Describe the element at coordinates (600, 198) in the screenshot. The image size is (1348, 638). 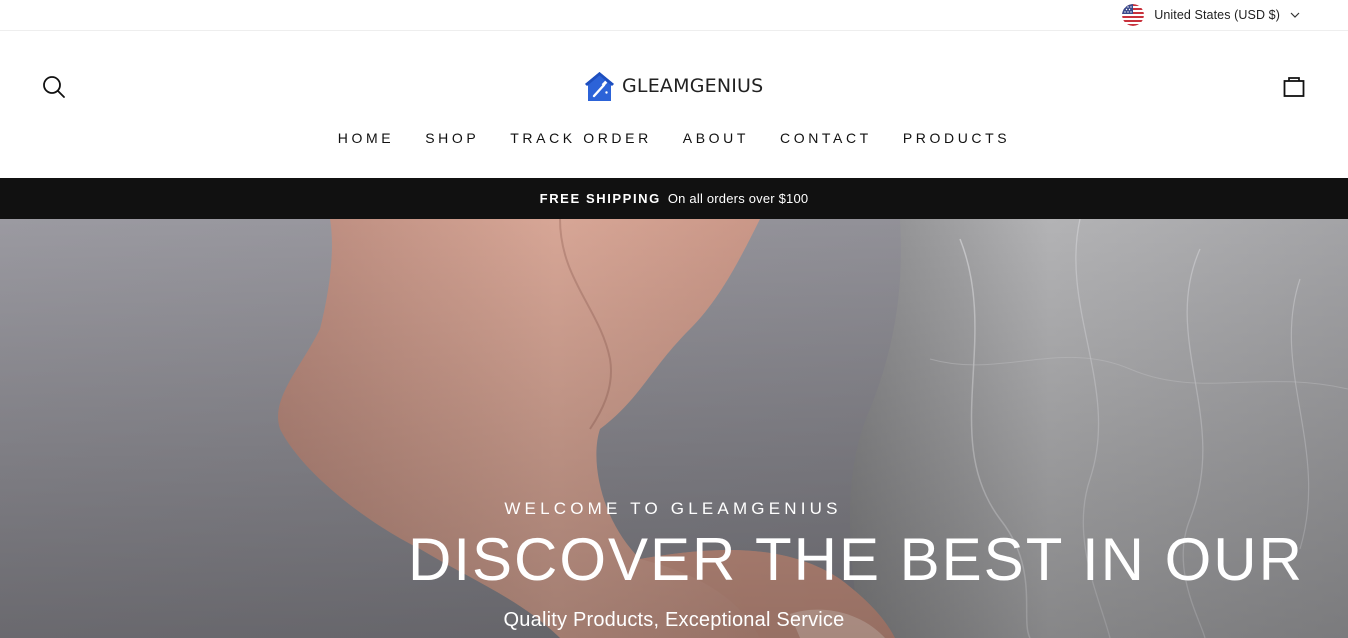
I see `announcement-strong: FREE SHIPPING` at that location.